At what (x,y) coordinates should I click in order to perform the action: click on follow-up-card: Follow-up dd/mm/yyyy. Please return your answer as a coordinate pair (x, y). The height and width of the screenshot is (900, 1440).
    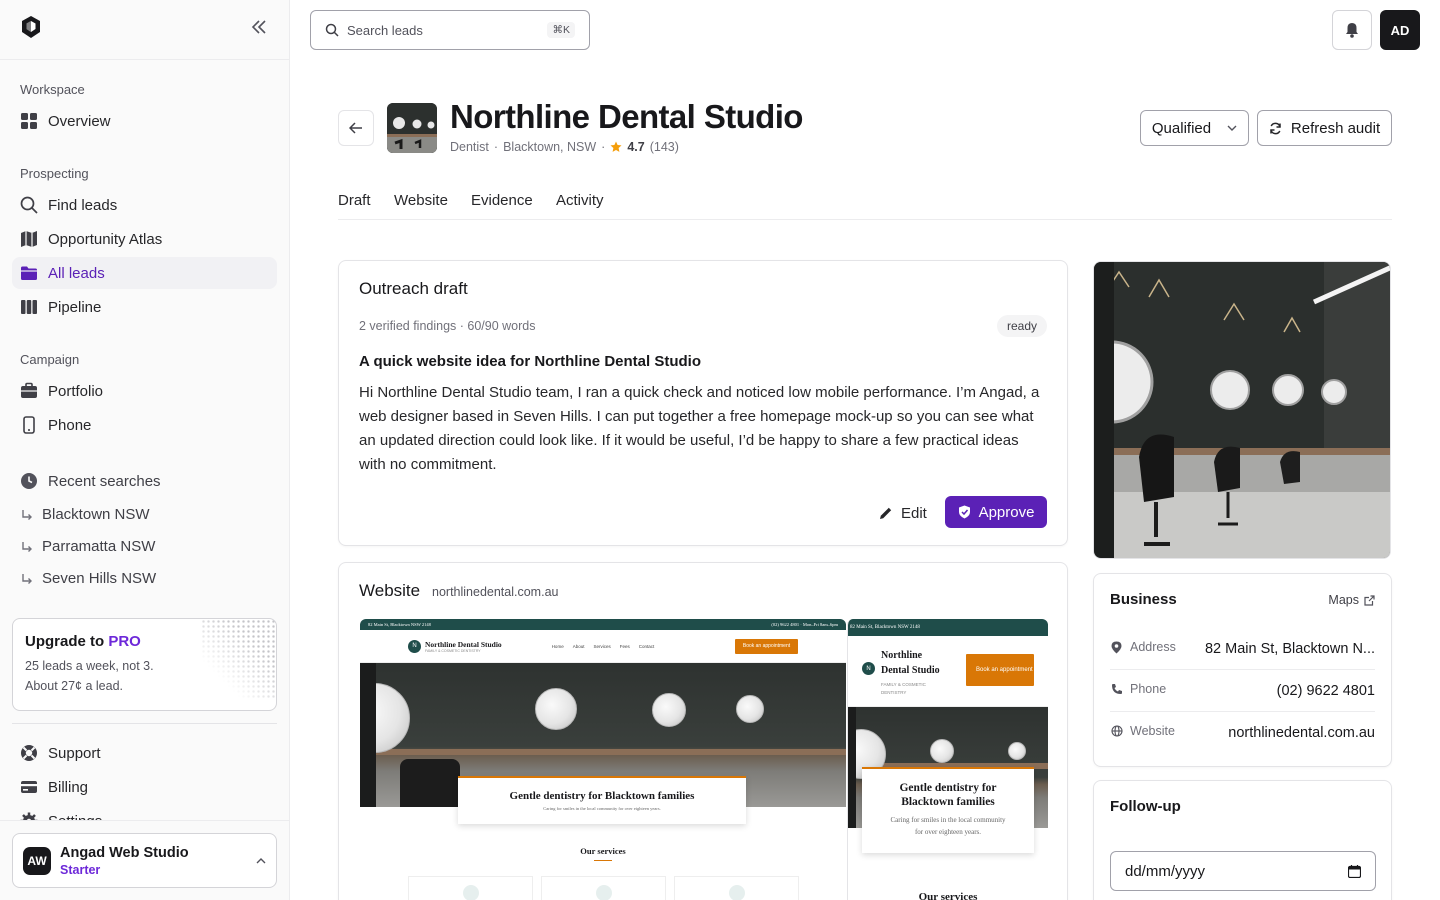
    Looking at the image, I should click on (1242, 840).